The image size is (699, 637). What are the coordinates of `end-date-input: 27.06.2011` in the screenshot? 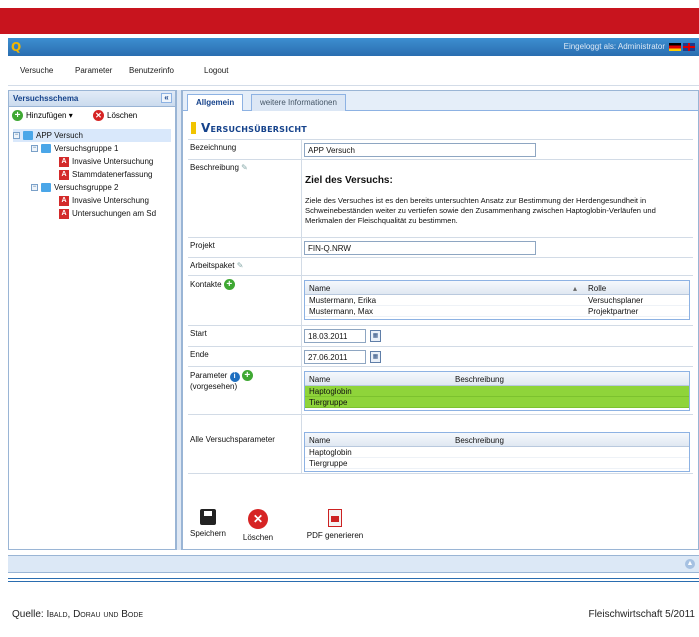 It's located at (335, 357).